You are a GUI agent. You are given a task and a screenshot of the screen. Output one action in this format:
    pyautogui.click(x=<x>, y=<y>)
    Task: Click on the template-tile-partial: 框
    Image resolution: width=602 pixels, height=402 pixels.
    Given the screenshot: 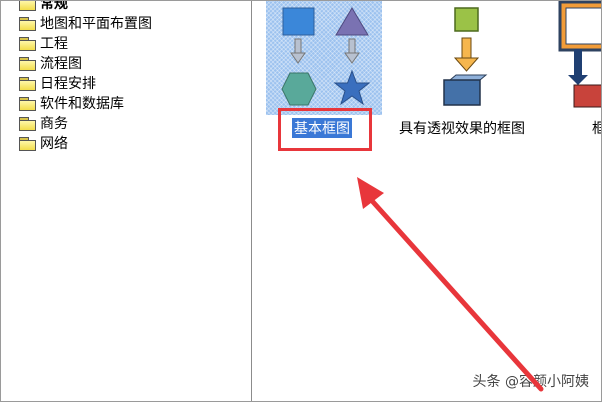 What is the action you would take?
    pyautogui.click(x=576, y=81)
    